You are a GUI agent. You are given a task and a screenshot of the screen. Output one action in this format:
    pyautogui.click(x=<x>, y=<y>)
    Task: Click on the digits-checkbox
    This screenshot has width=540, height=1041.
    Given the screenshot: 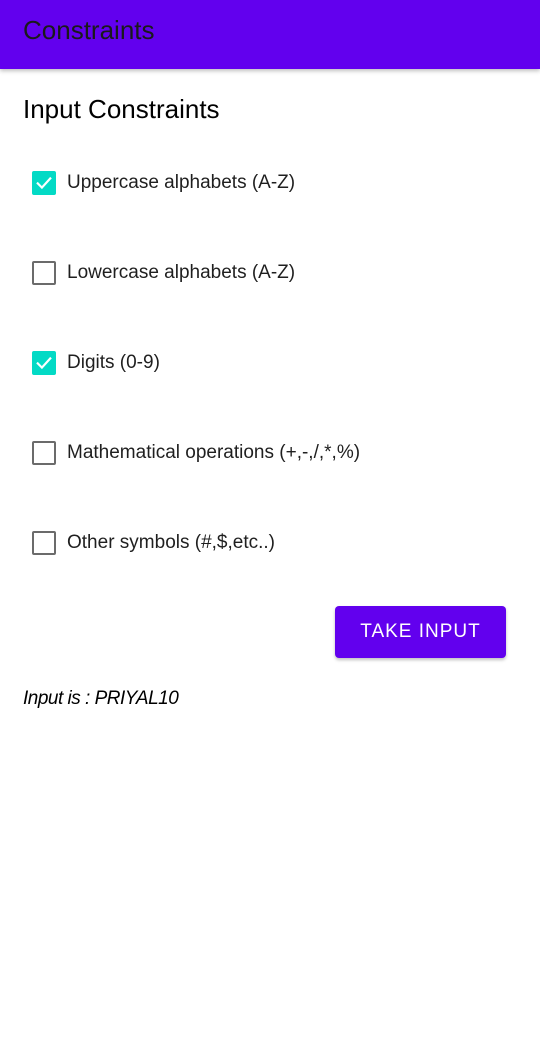 What is the action you would take?
    pyautogui.click(x=44, y=363)
    